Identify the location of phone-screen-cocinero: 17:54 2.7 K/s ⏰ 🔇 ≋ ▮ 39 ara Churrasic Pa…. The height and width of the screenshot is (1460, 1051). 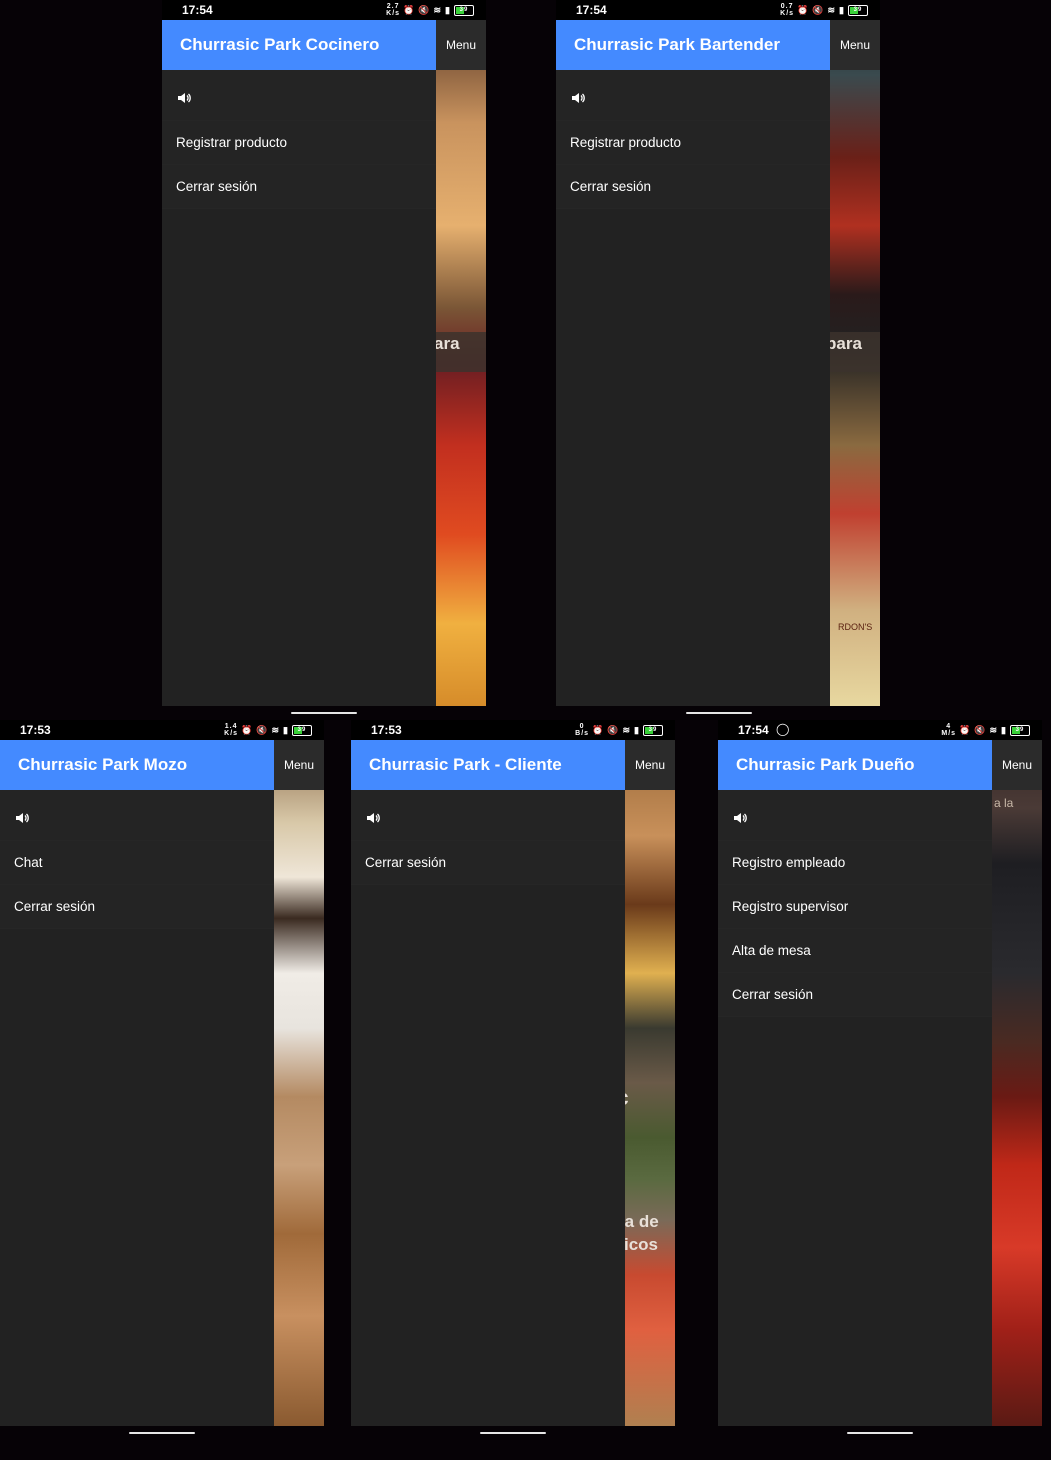
(324, 353).